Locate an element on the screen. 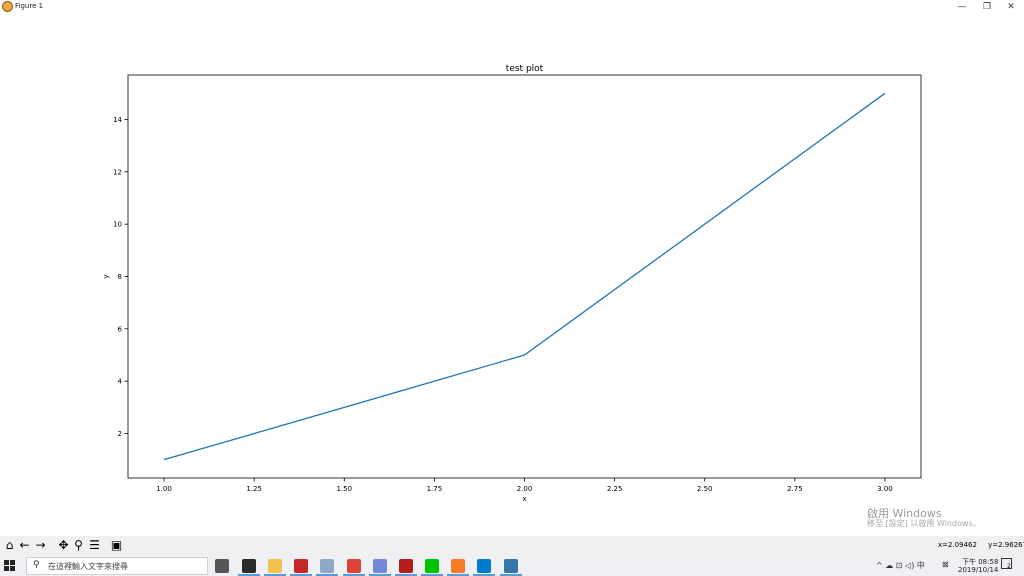 Image resolution: width=1024 pixels, height=576 pixels. save-icon: ▣ is located at coordinates (116, 545).